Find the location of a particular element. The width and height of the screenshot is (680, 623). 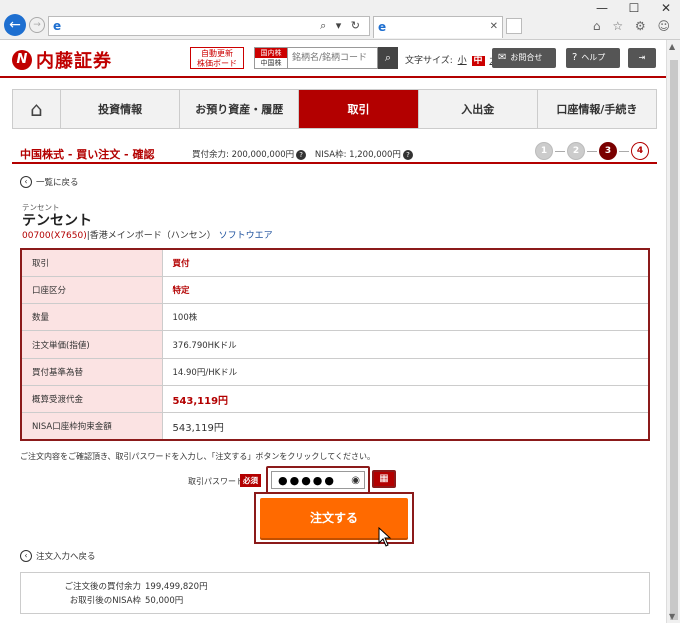

account-info: 買付余力: 200,000,000円? NISA枠: 1,200,000円? is located at coordinates (305, 154).